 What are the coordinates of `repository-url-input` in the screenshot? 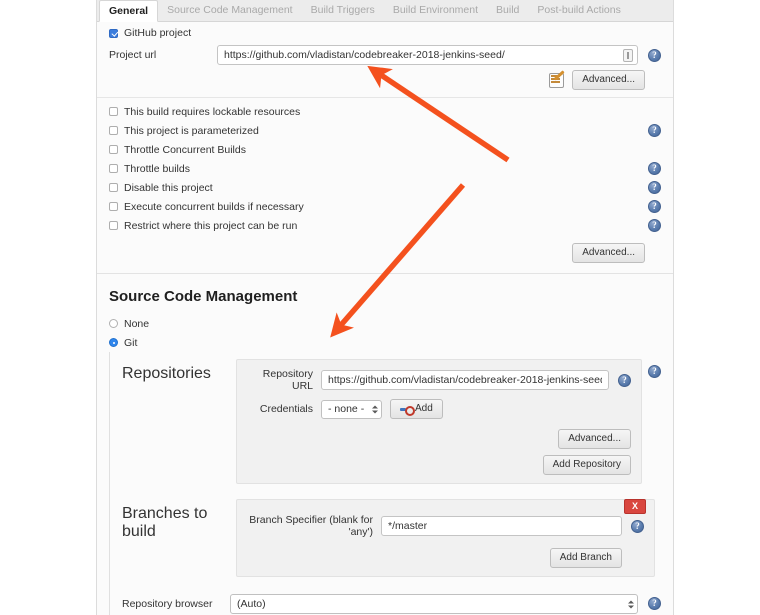 It's located at (465, 380).